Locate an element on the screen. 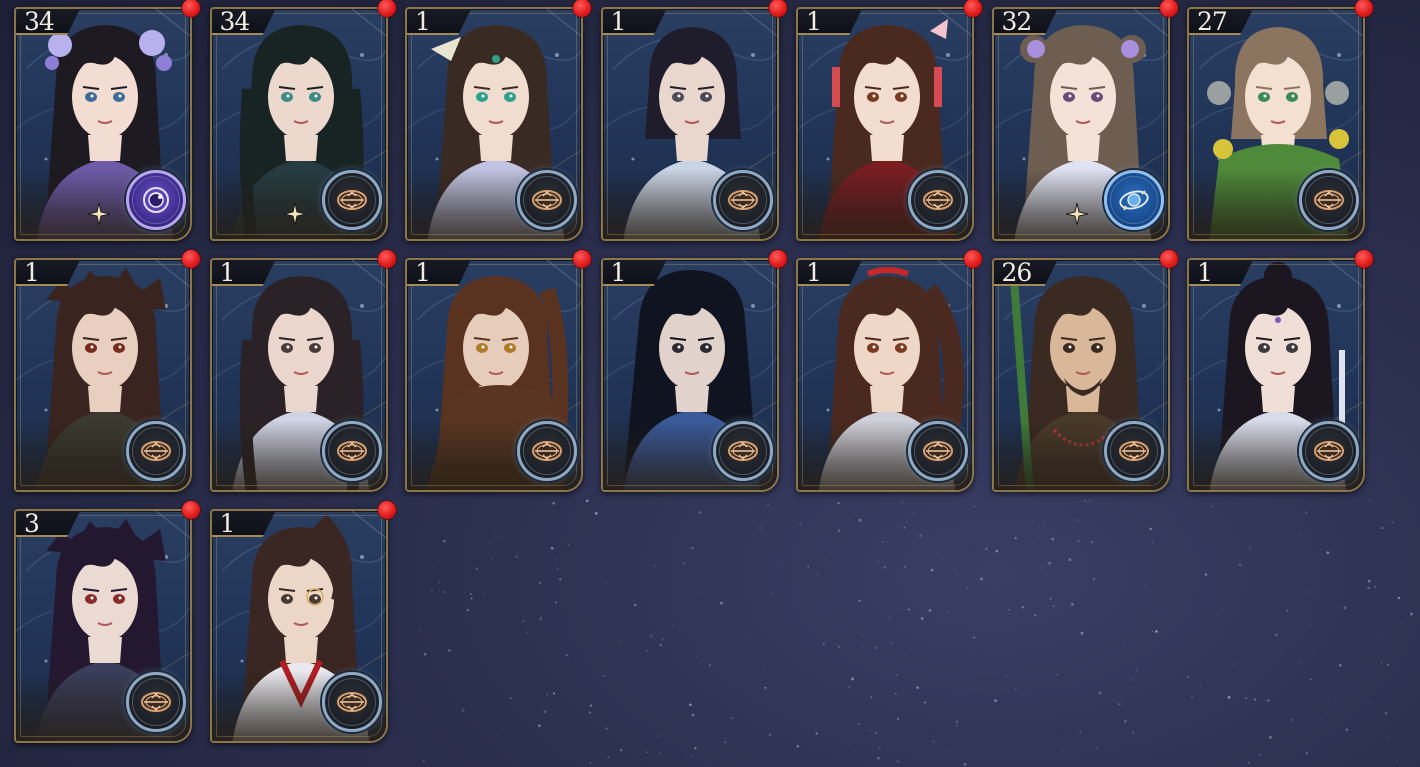 The height and width of the screenshot is (767, 1420). character-card: 26 is located at coordinates (1084, 371).